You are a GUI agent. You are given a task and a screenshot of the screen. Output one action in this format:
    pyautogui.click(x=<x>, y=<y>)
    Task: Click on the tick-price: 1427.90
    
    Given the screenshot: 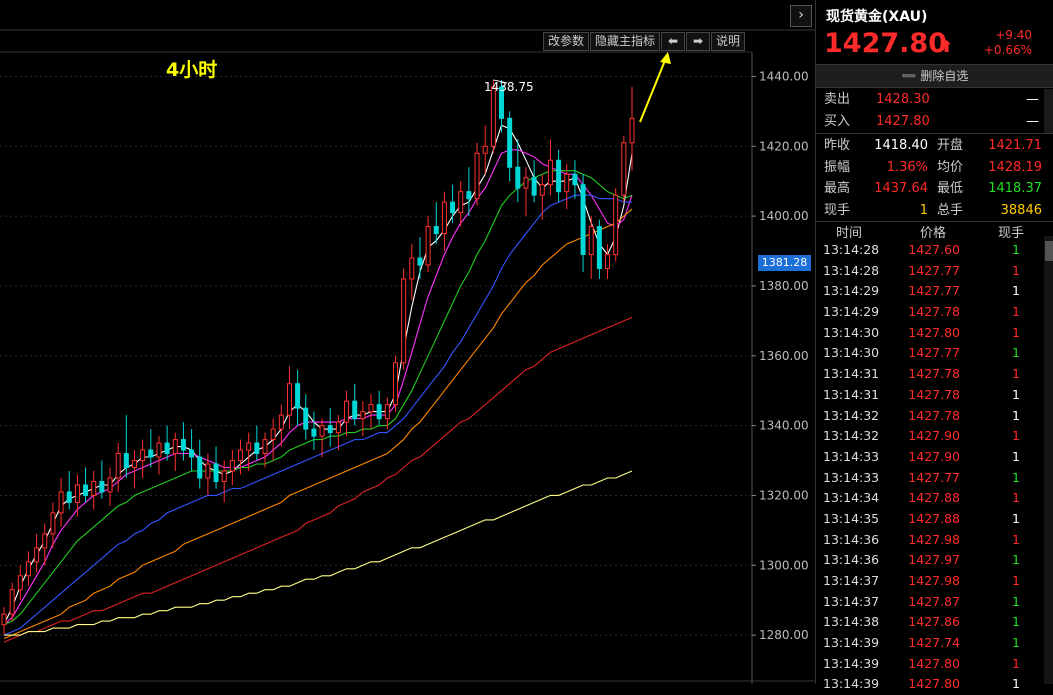 What is the action you would take?
    pyautogui.click(x=934, y=456)
    